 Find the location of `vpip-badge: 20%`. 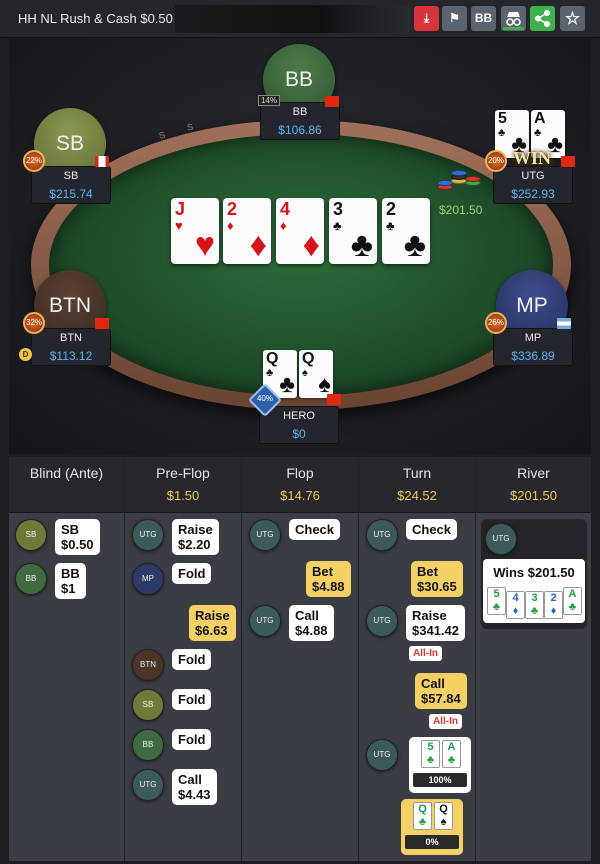

vpip-badge: 20% is located at coordinates (496, 161).